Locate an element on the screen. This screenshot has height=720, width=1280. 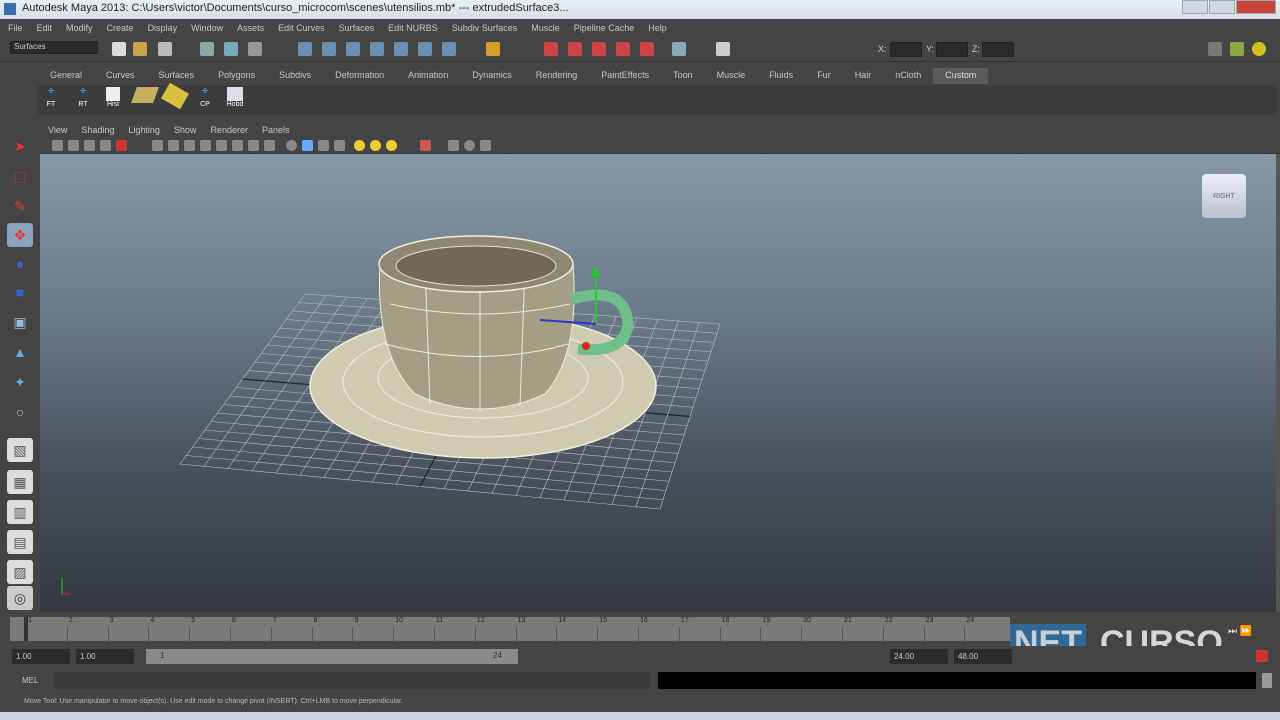
tab-deformation: Deformation is located at coordinates (359, 76).